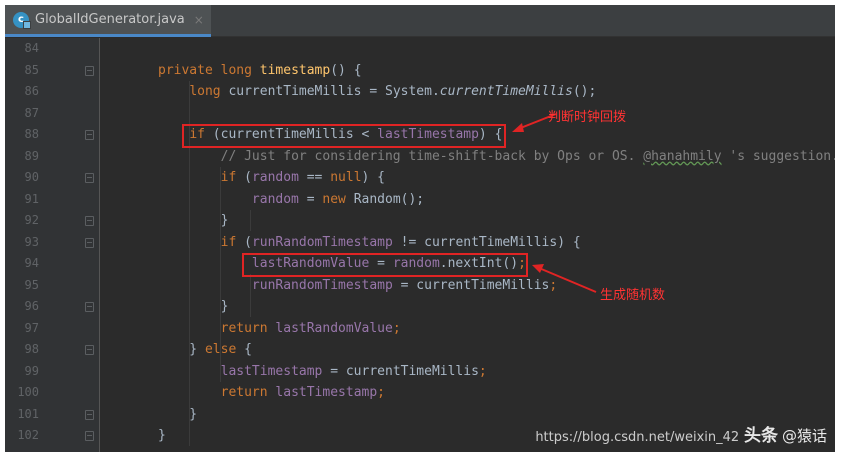 This screenshot has height=459, width=841. Describe the element at coordinates (31, 91) in the screenshot. I see `line-number: 86` at that location.